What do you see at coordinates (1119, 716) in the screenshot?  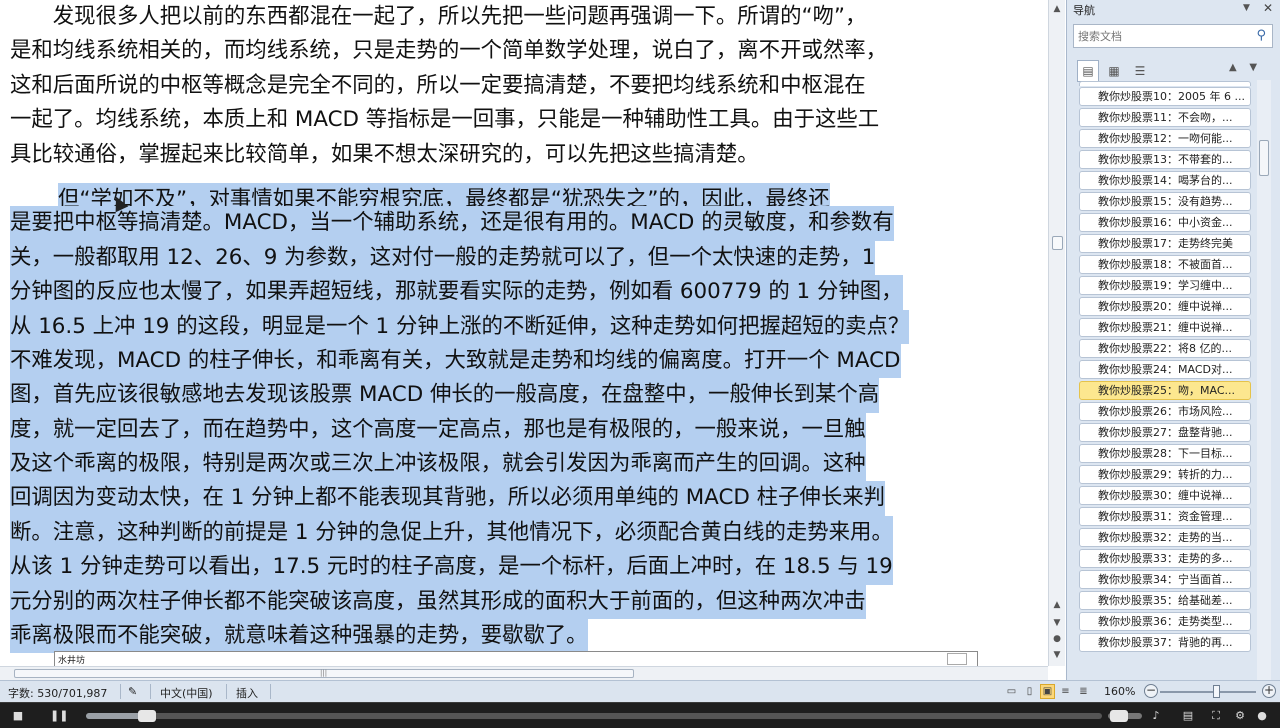 I see `volume-thumb` at bounding box center [1119, 716].